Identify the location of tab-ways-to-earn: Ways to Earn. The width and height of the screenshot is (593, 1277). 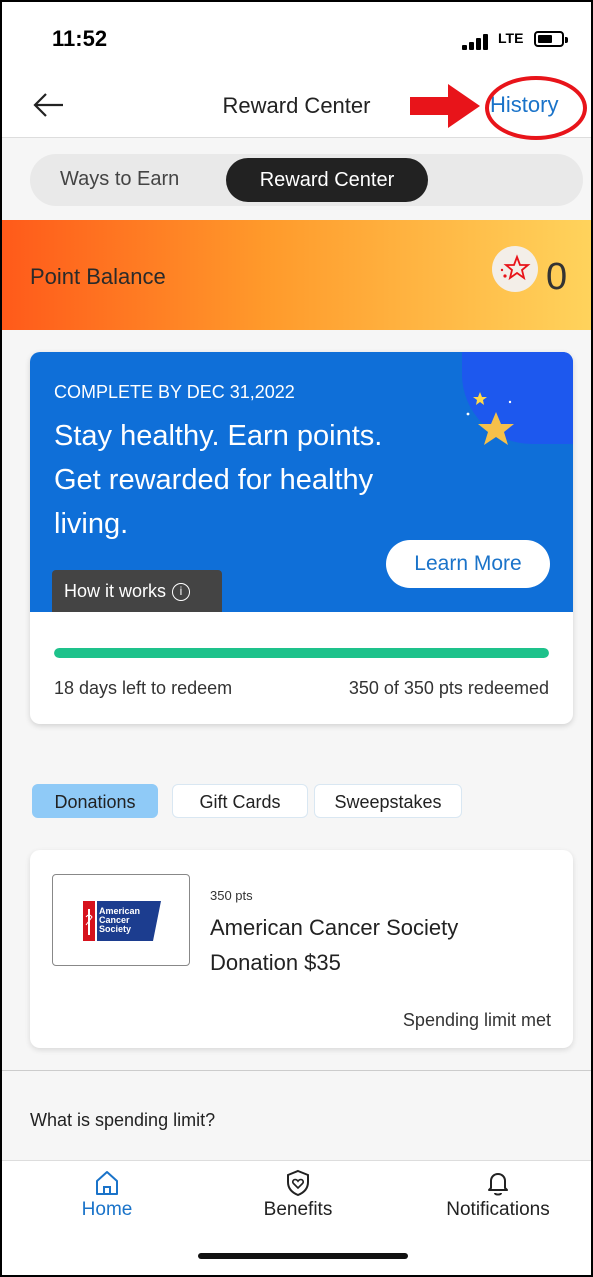
(119, 179).